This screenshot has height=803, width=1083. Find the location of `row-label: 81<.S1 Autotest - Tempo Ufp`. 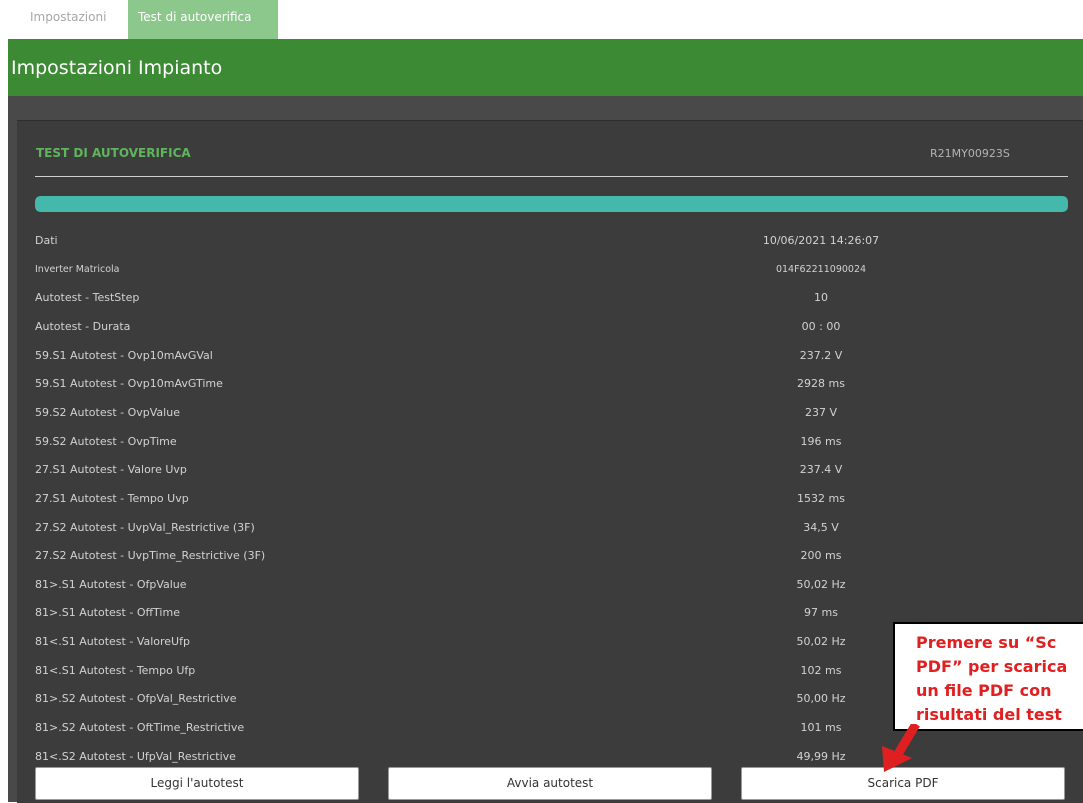

row-label: 81<.S1 Autotest - Tempo Ufp is located at coordinates (115, 670).